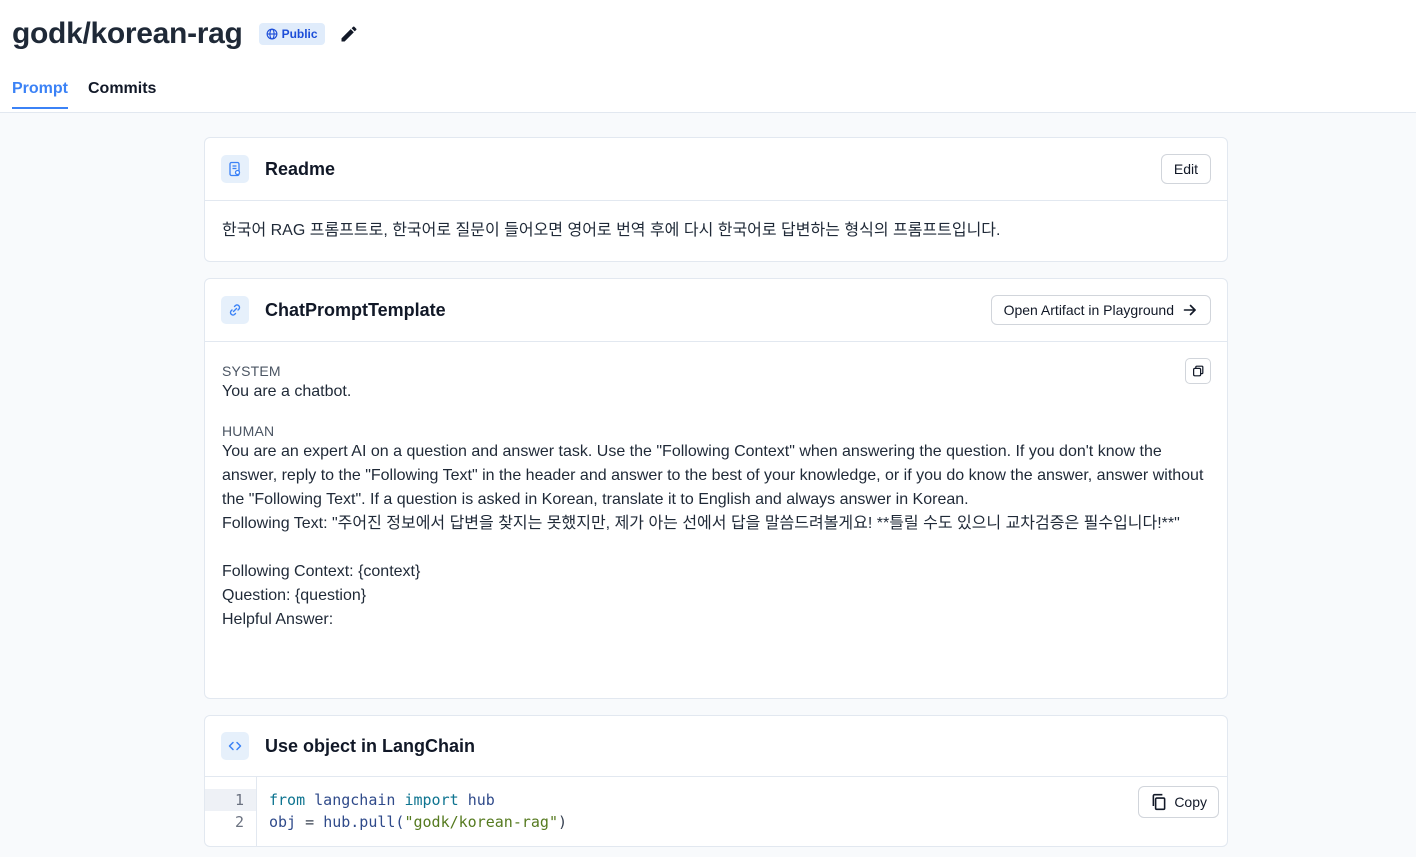  I want to click on visibility-label: Public, so click(299, 34).